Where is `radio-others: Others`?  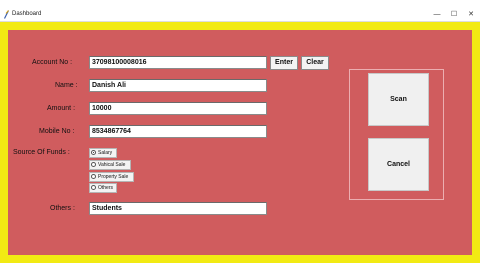
radio-others: Others is located at coordinates (103, 188).